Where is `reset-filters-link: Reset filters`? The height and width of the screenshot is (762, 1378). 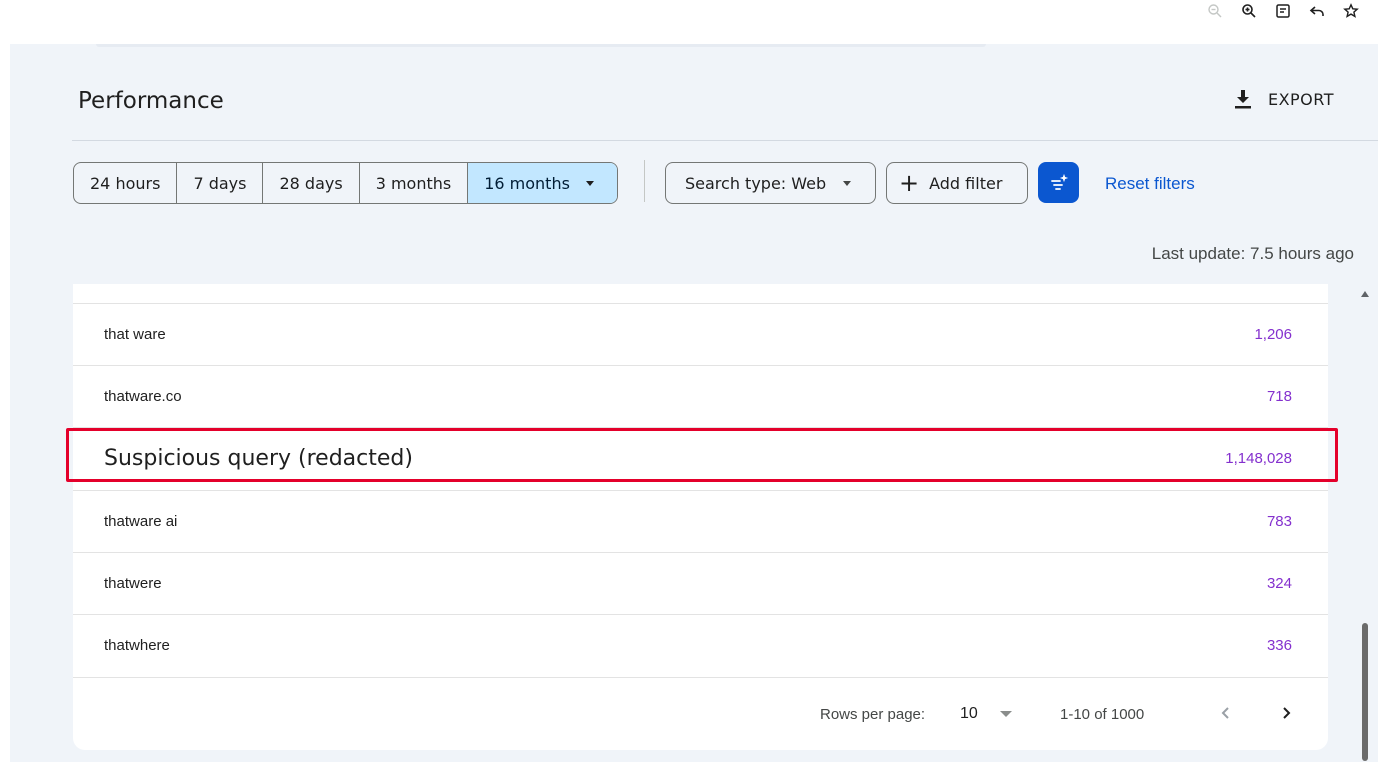 reset-filters-link: Reset filters is located at coordinates (1150, 184).